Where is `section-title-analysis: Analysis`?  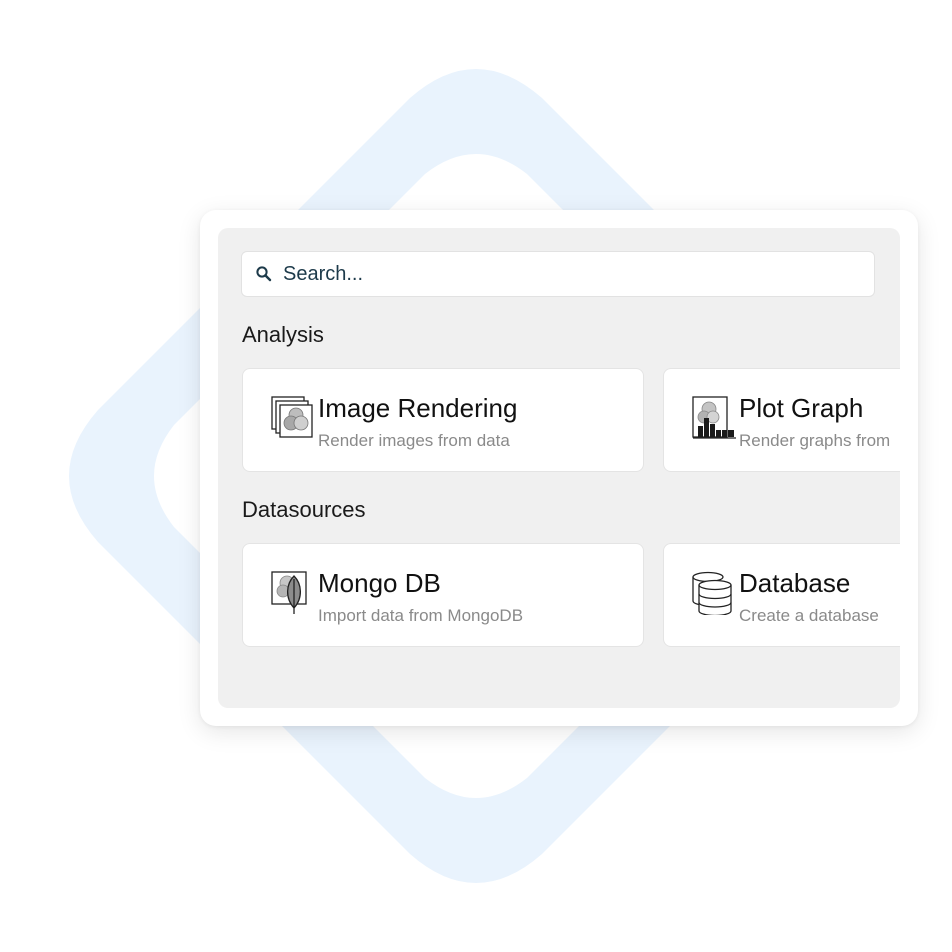 section-title-analysis: Analysis is located at coordinates (283, 334).